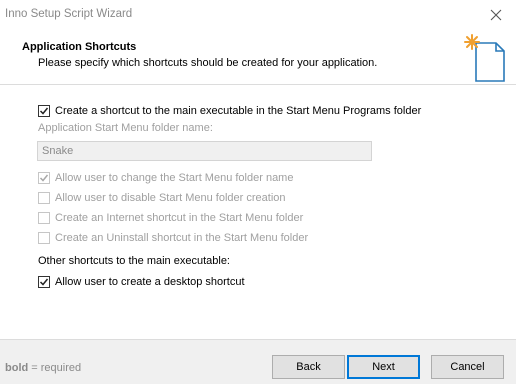 The width and height of the screenshot is (516, 384). I want to click on desktop-shortcut-checkbox: Allow user to create a desktop shortcut, so click(141, 282).